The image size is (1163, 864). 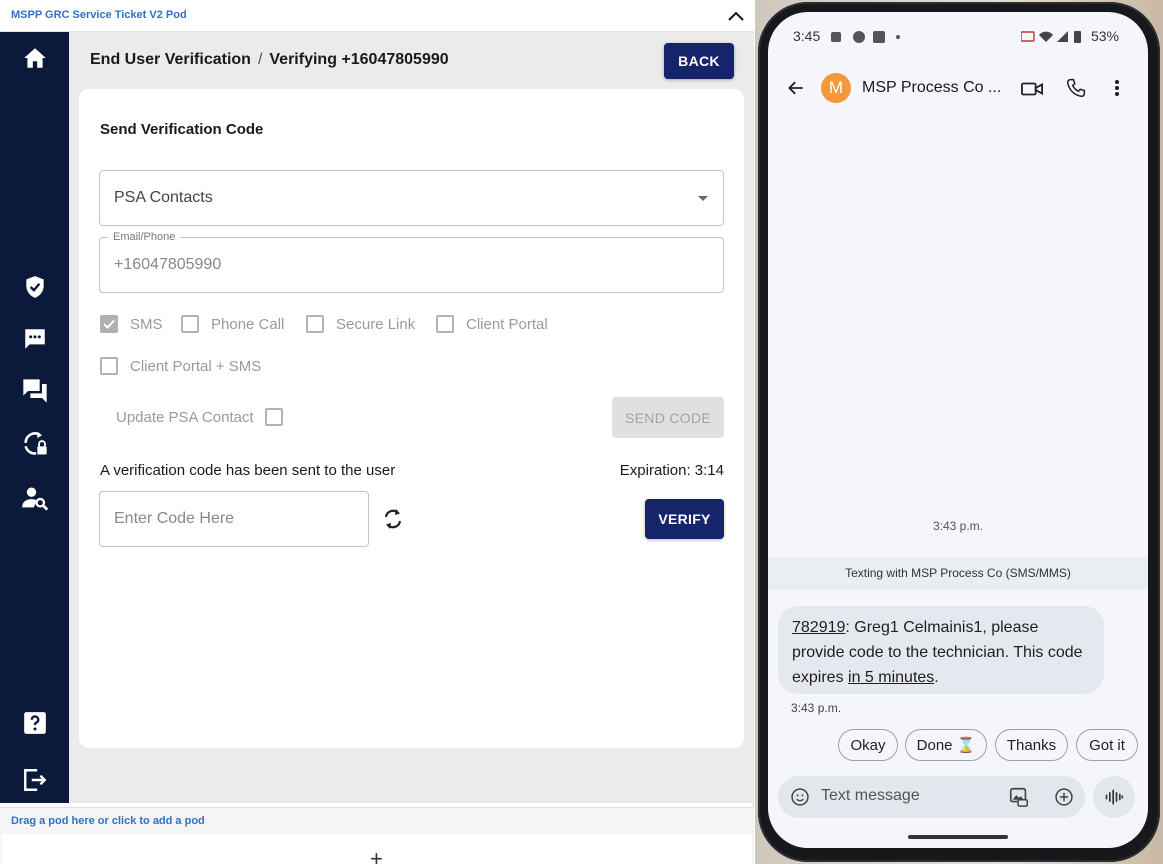 I want to click on verify-button: VERIFY, so click(x=684, y=519).